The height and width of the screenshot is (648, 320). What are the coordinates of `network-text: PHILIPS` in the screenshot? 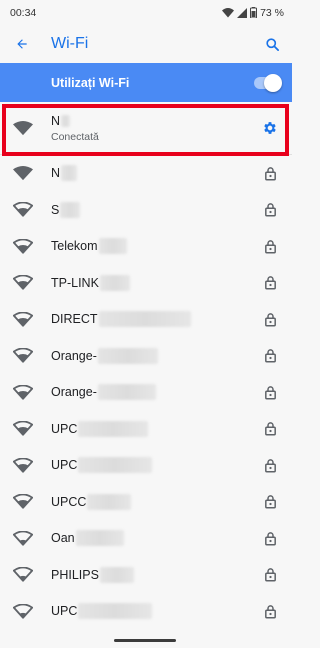 It's located at (155, 574).